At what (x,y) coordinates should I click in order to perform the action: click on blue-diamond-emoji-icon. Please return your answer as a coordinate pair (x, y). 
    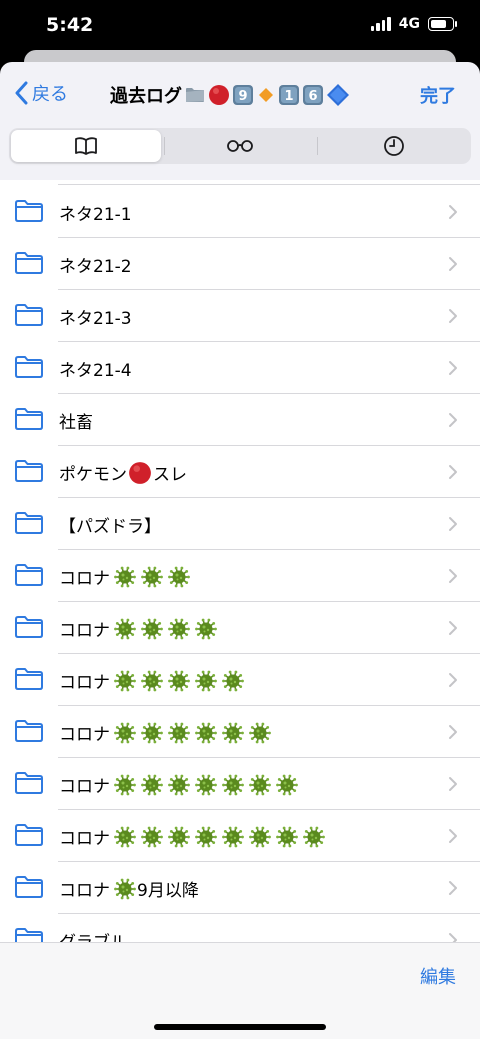
    Looking at the image, I should click on (338, 95).